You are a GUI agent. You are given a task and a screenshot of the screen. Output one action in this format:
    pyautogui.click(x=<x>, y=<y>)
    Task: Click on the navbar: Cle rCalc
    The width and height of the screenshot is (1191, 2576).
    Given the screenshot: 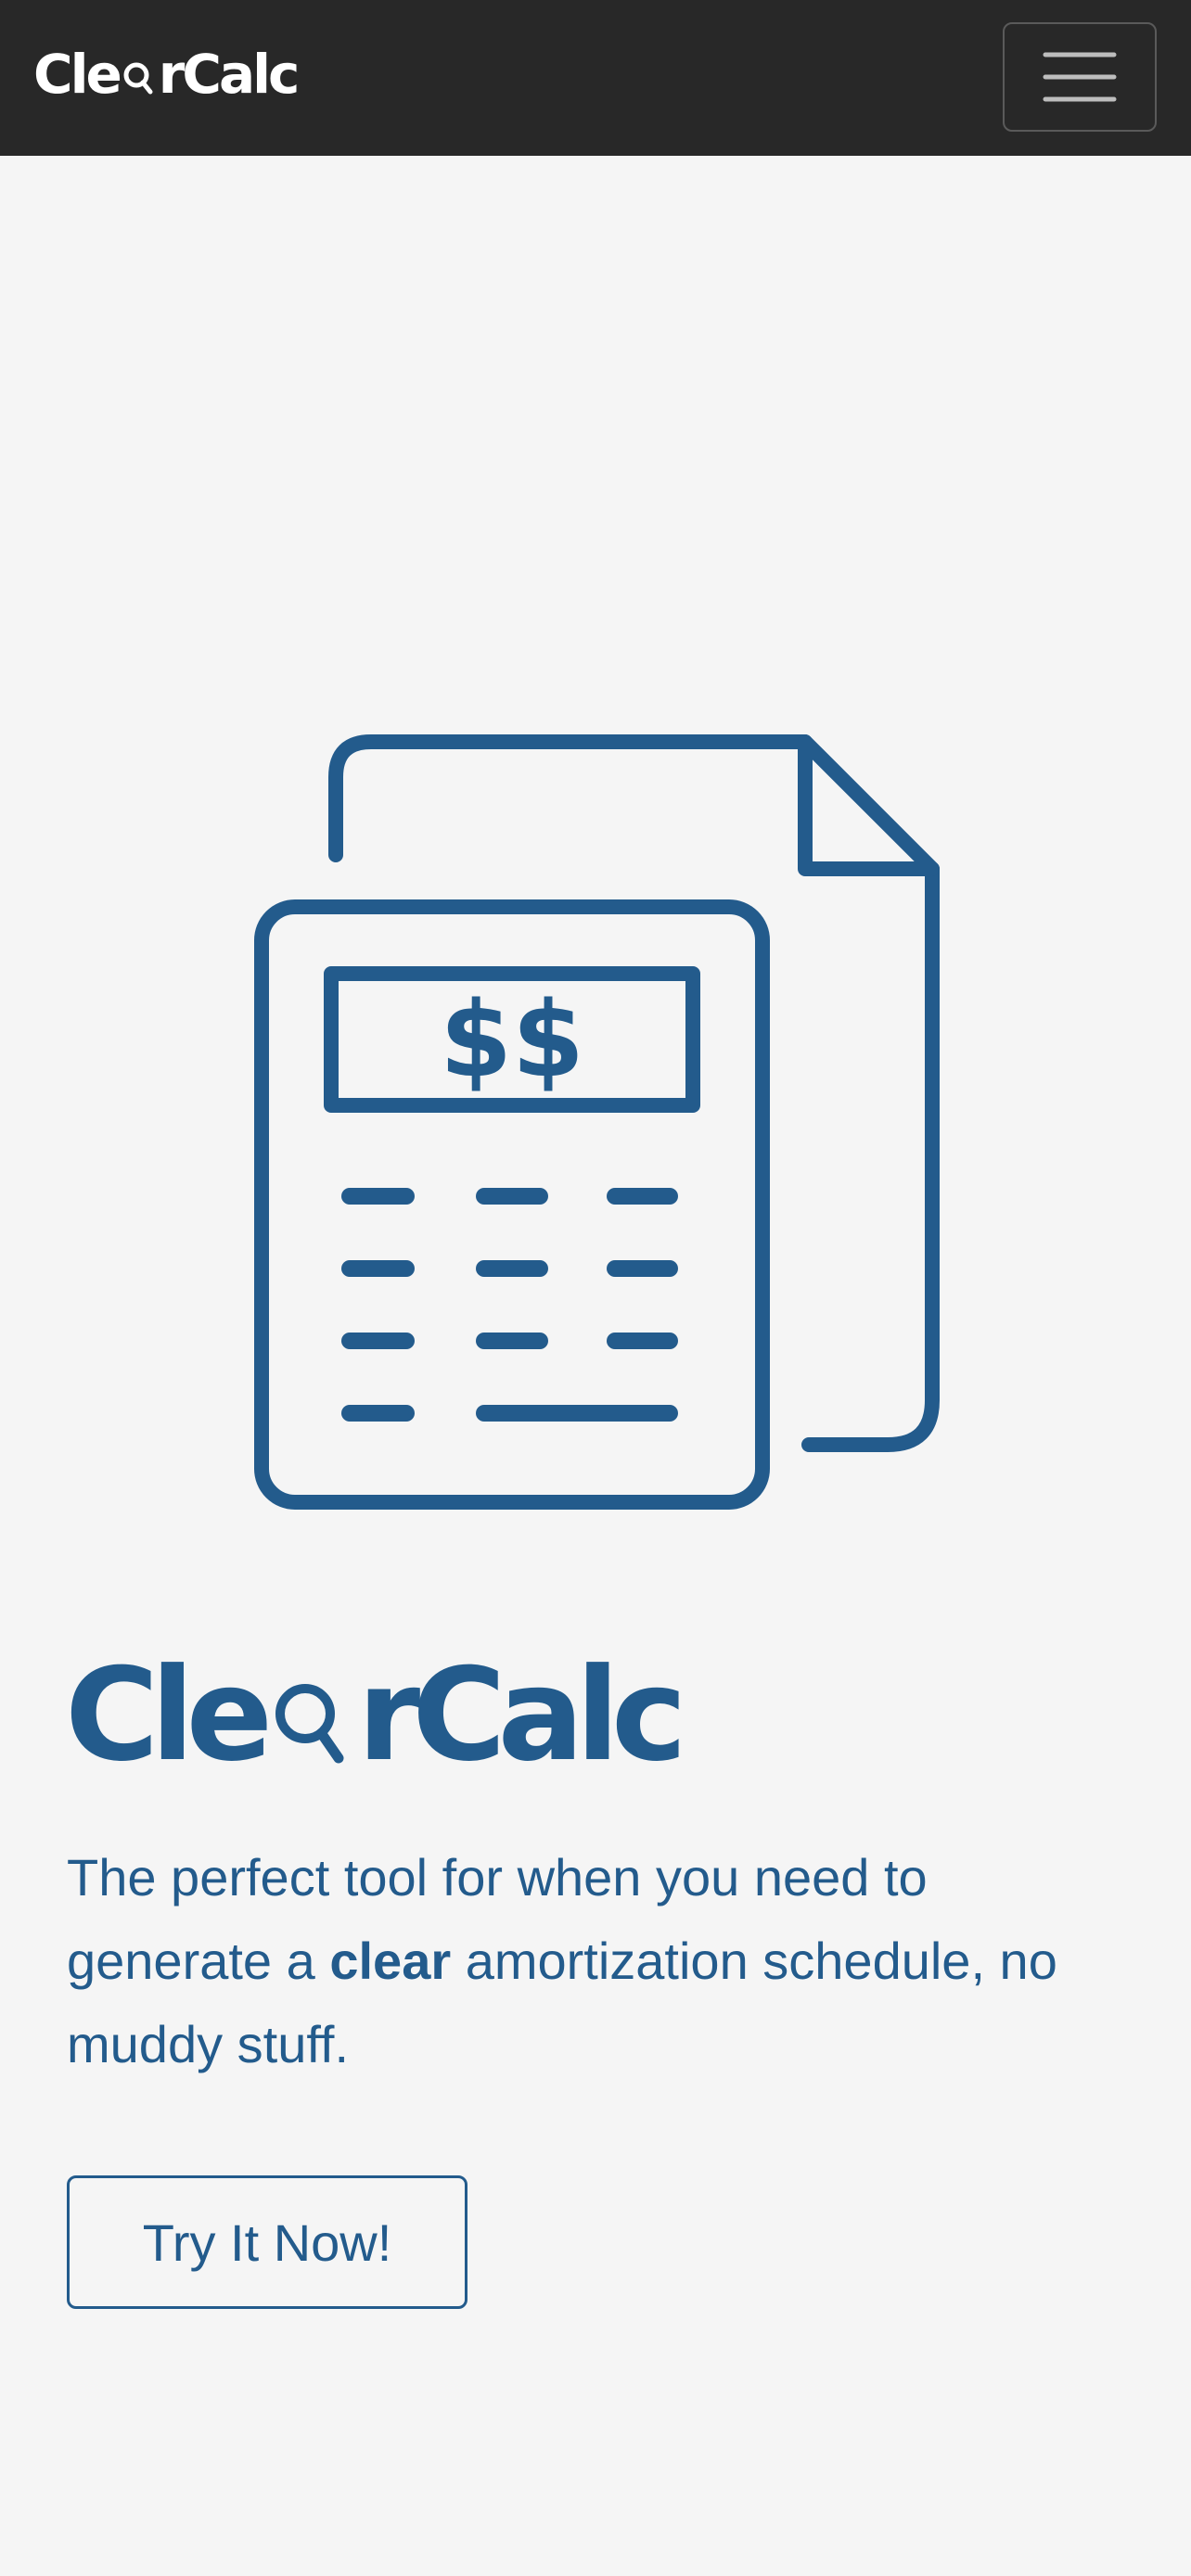 What is the action you would take?
    pyautogui.click(x=595, y=78)
    